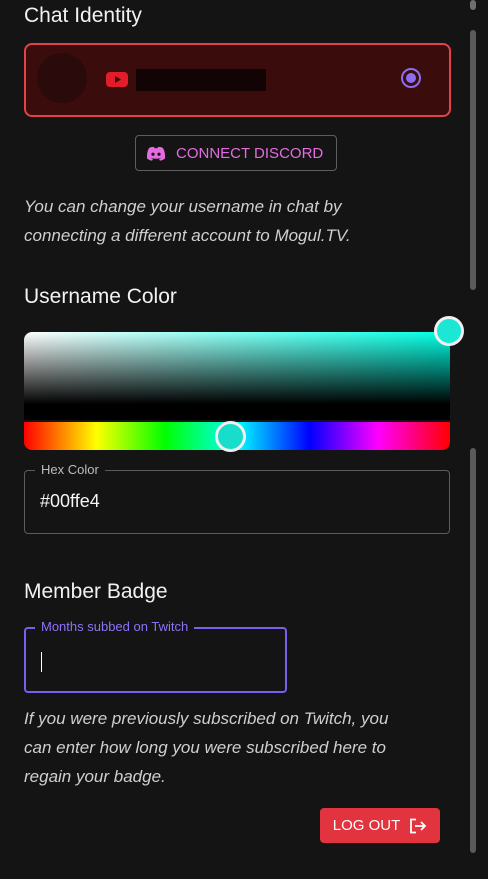 The width and height of the screenshot is (488, 879). What do you see at coordinates (155, 656) in the screenshot?
I see `months-subbed-field: Months subbed on Twitch` at bounding box center [155, 656].